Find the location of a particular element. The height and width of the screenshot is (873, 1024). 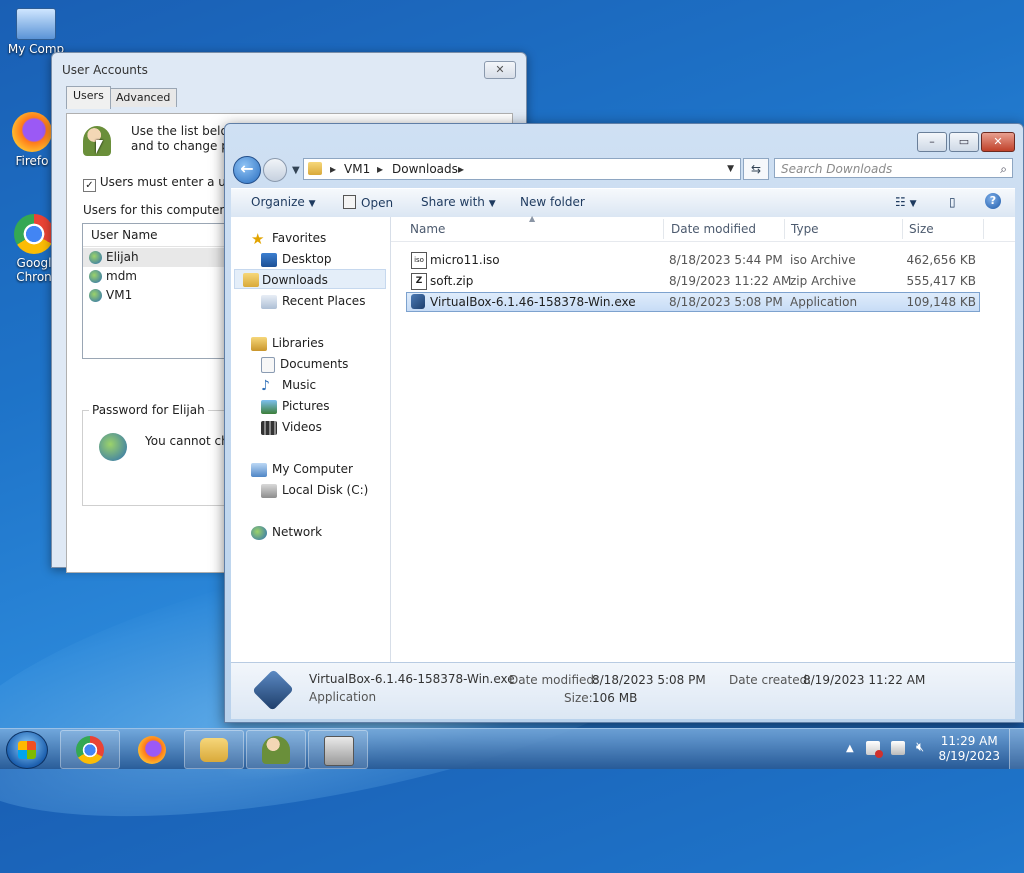

iso-file-icon: iso is located at coordinates (419, 260).